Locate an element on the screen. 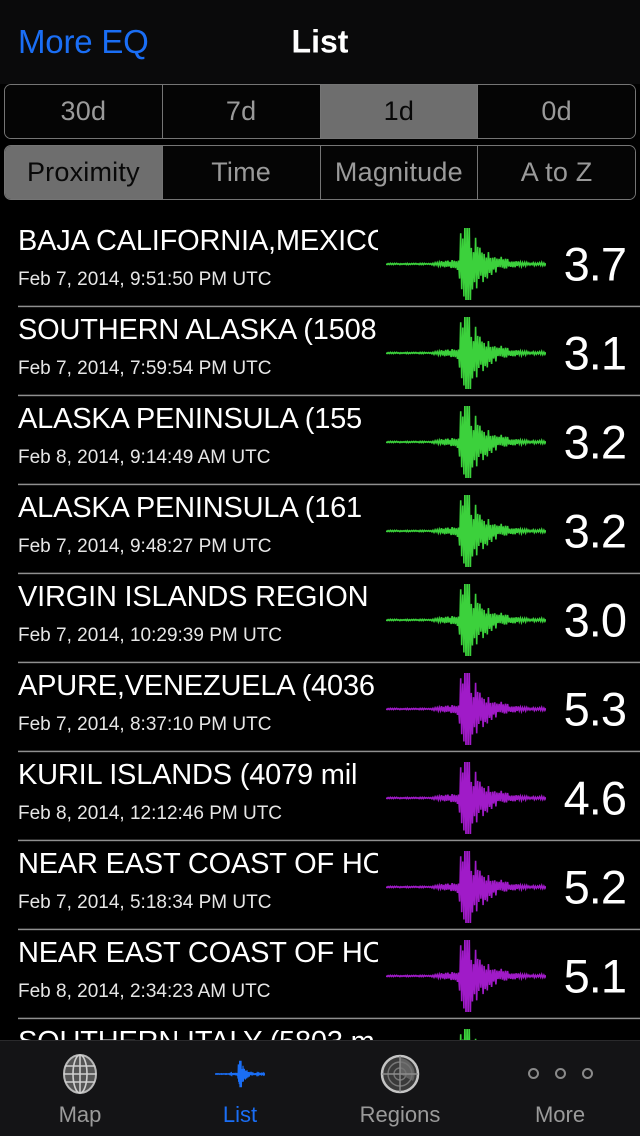  segment-0d: 0d is located at coordinates (556, 111).